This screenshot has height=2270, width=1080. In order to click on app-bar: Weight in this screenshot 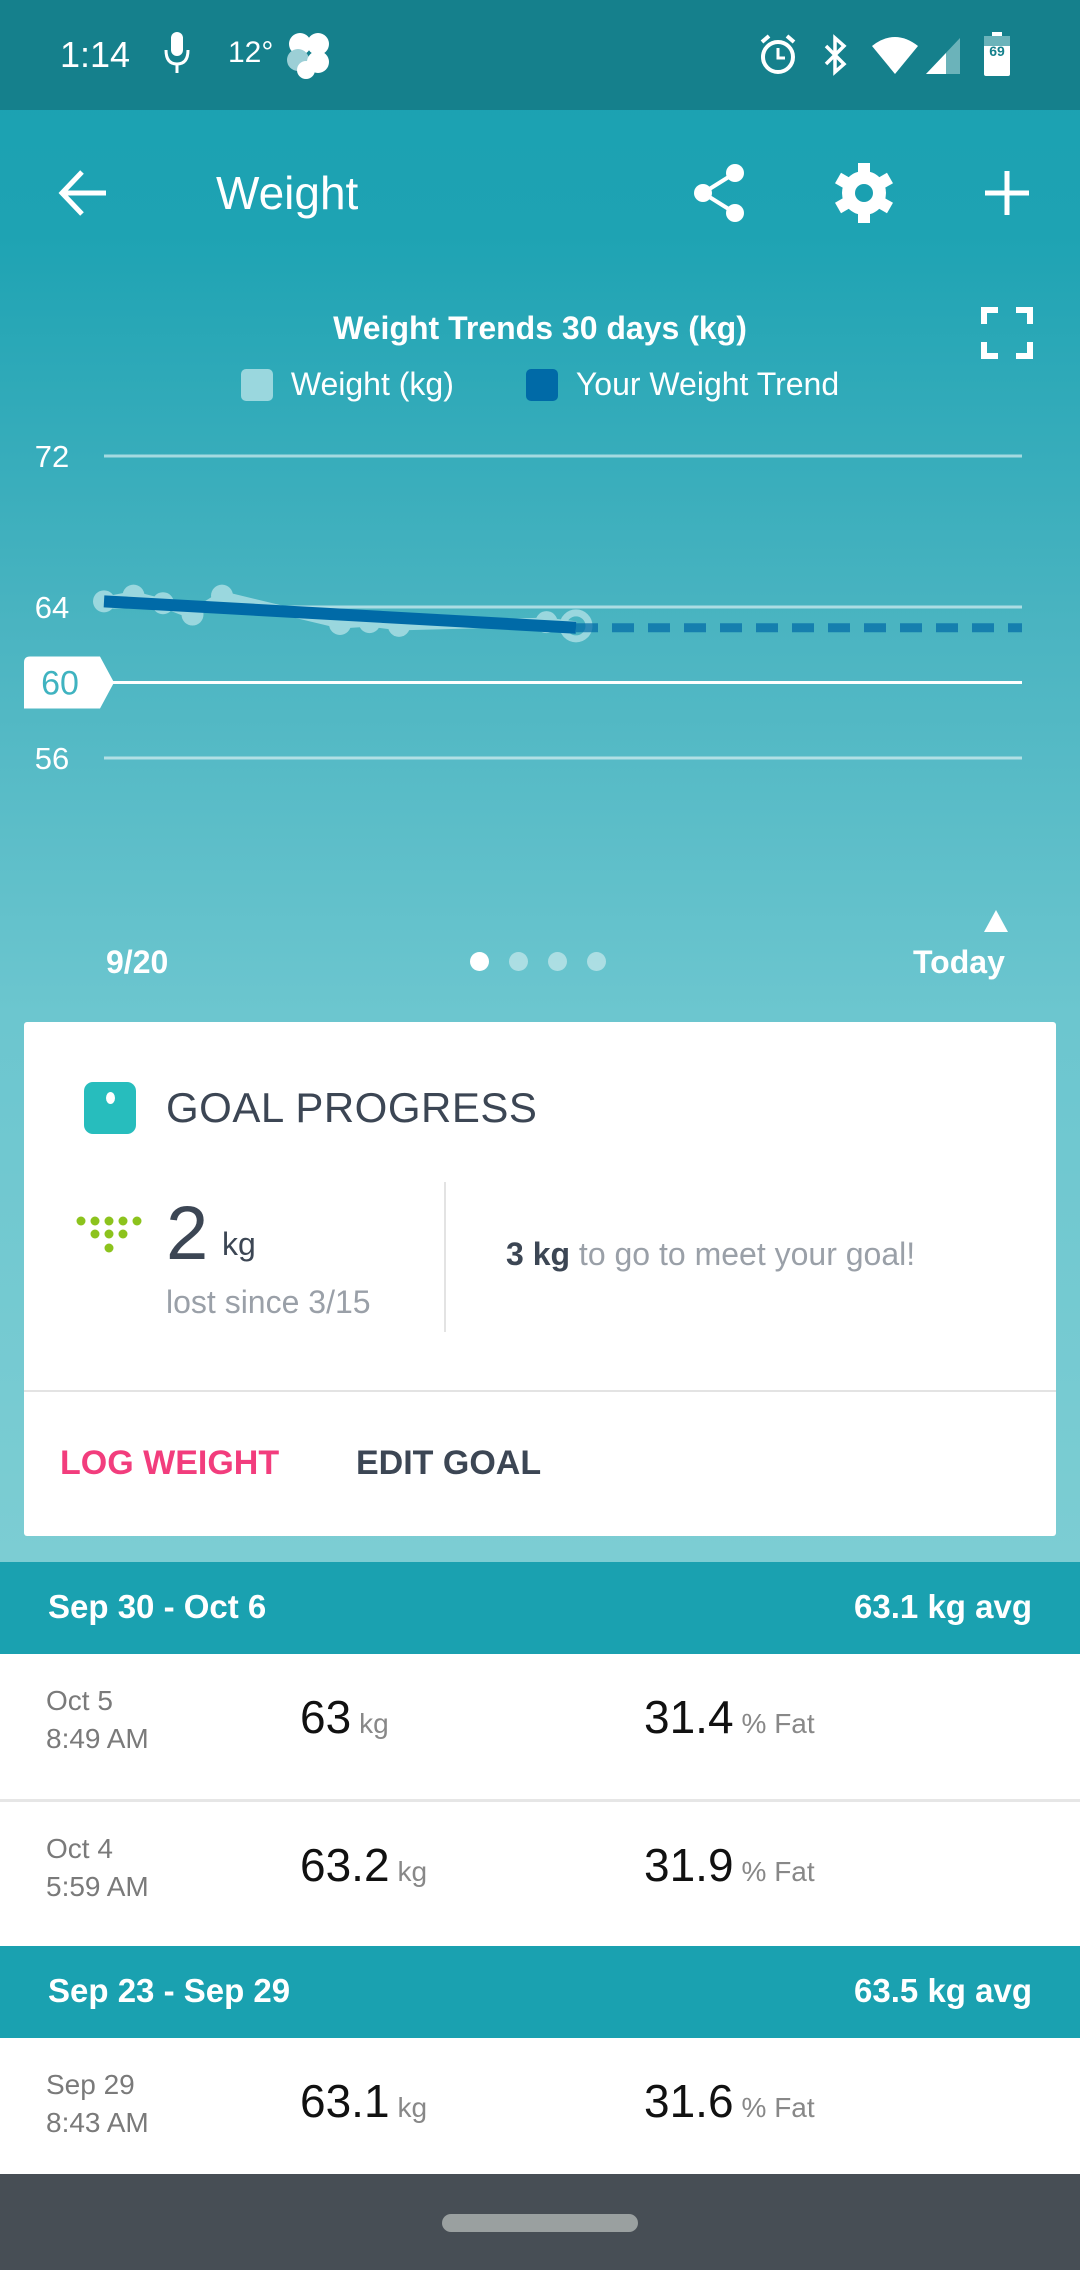, I will do `click(540, 194)`.